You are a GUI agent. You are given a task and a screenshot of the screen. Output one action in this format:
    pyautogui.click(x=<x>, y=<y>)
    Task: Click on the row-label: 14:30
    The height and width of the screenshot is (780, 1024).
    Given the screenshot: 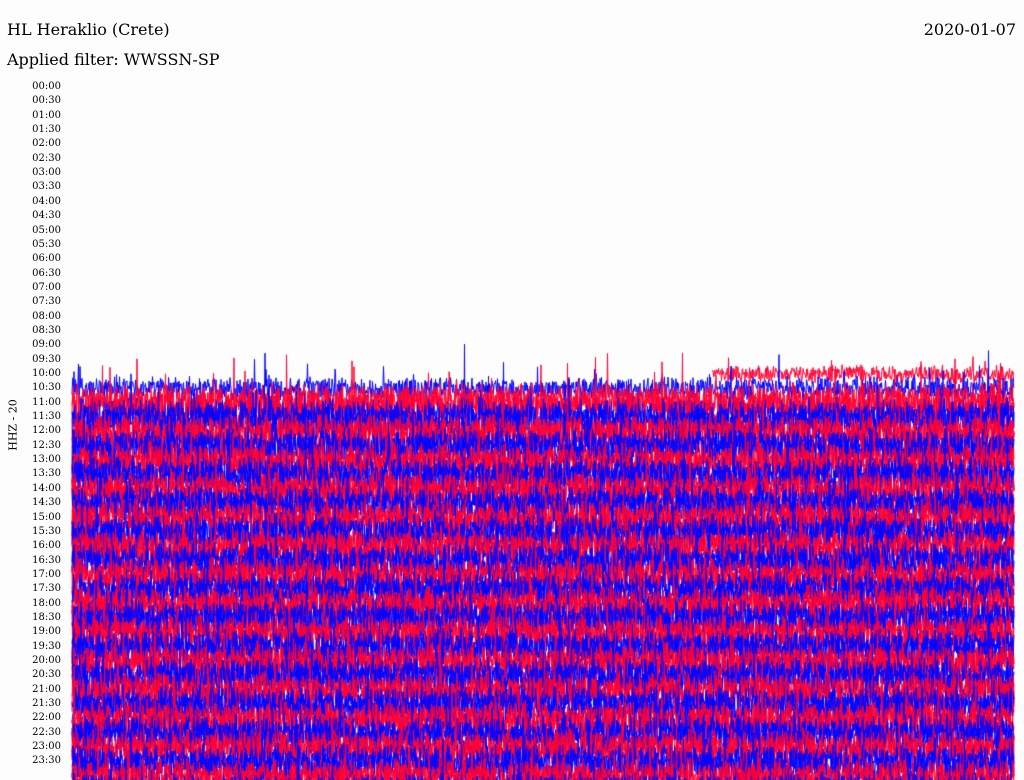 What is the action you would take?
    pyautogui.click(x=46, y=503)
    